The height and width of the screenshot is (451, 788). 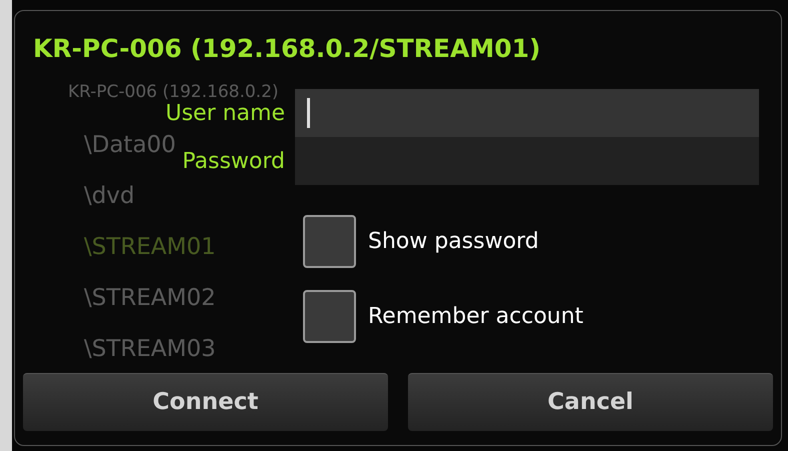 I want to click on text-cursor, so click(x=308, y=113).